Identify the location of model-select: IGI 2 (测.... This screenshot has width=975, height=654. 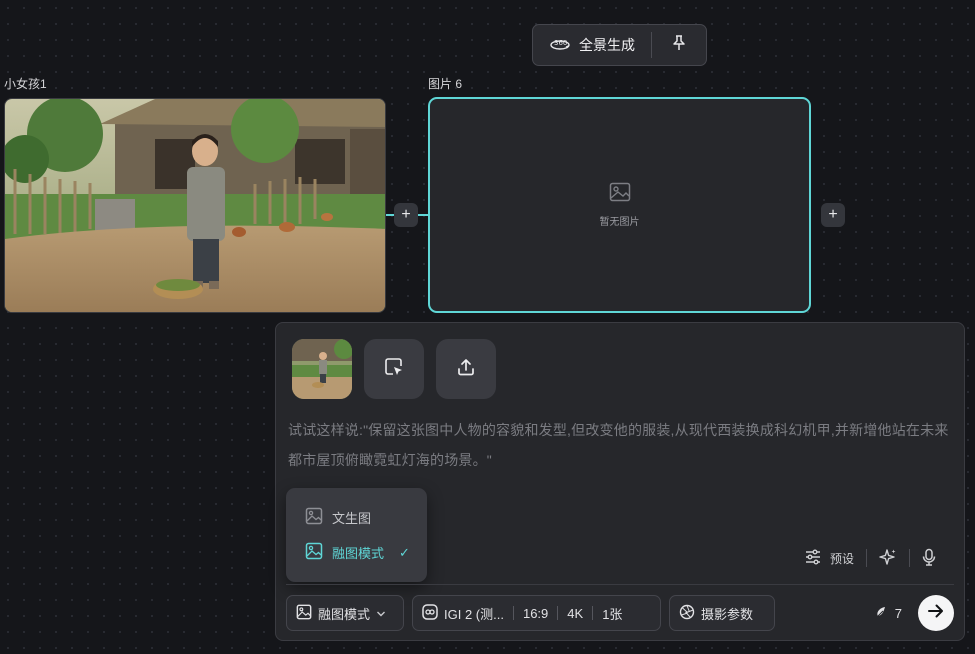
(463, 613).